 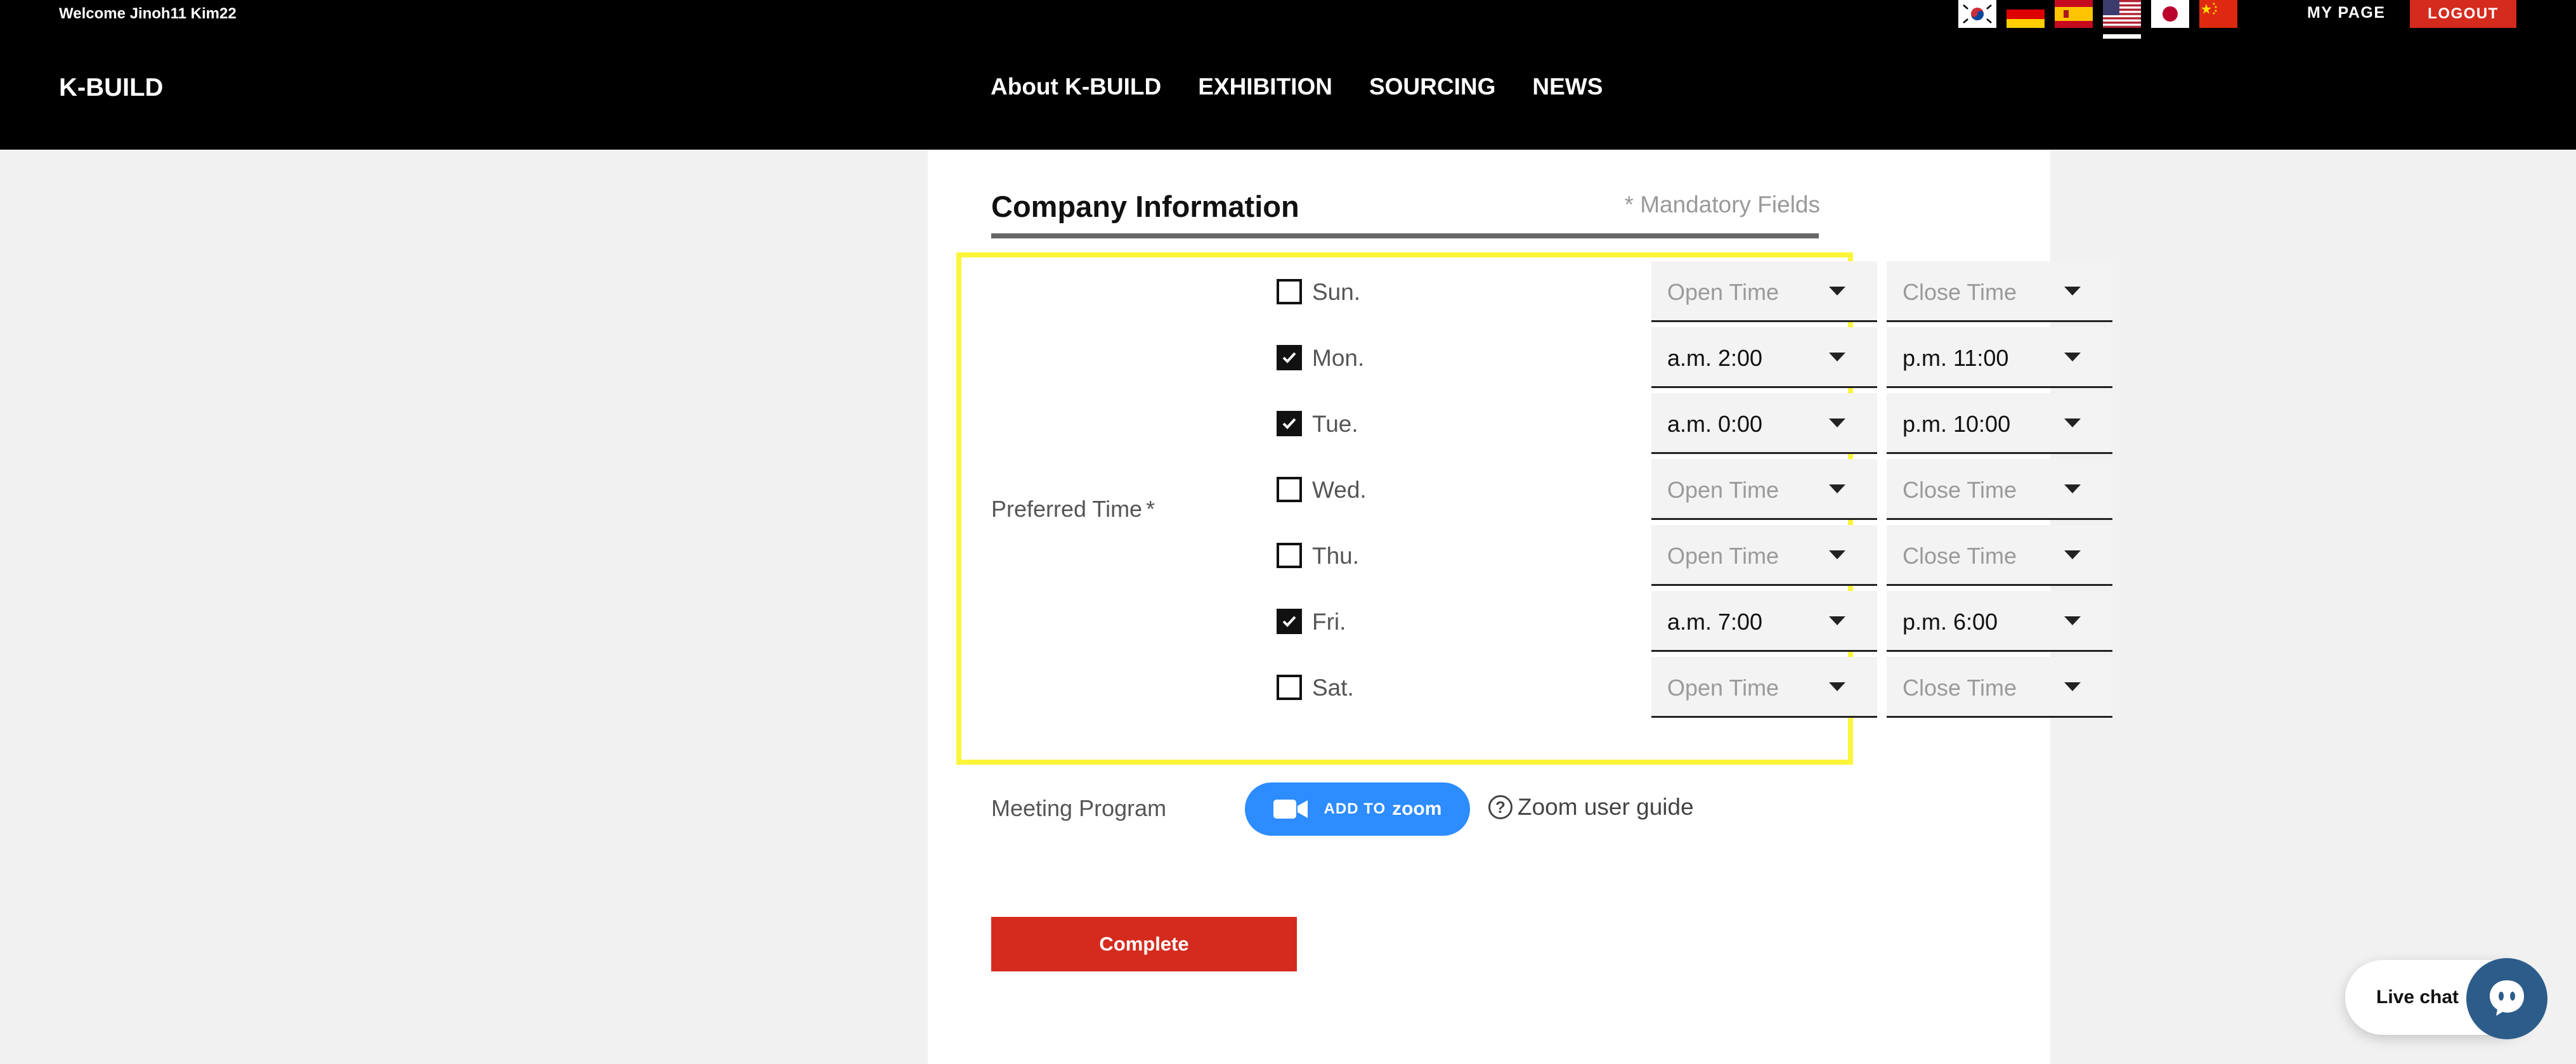 I want to click on spain-flag-icon, so click(x=2074, y=14).